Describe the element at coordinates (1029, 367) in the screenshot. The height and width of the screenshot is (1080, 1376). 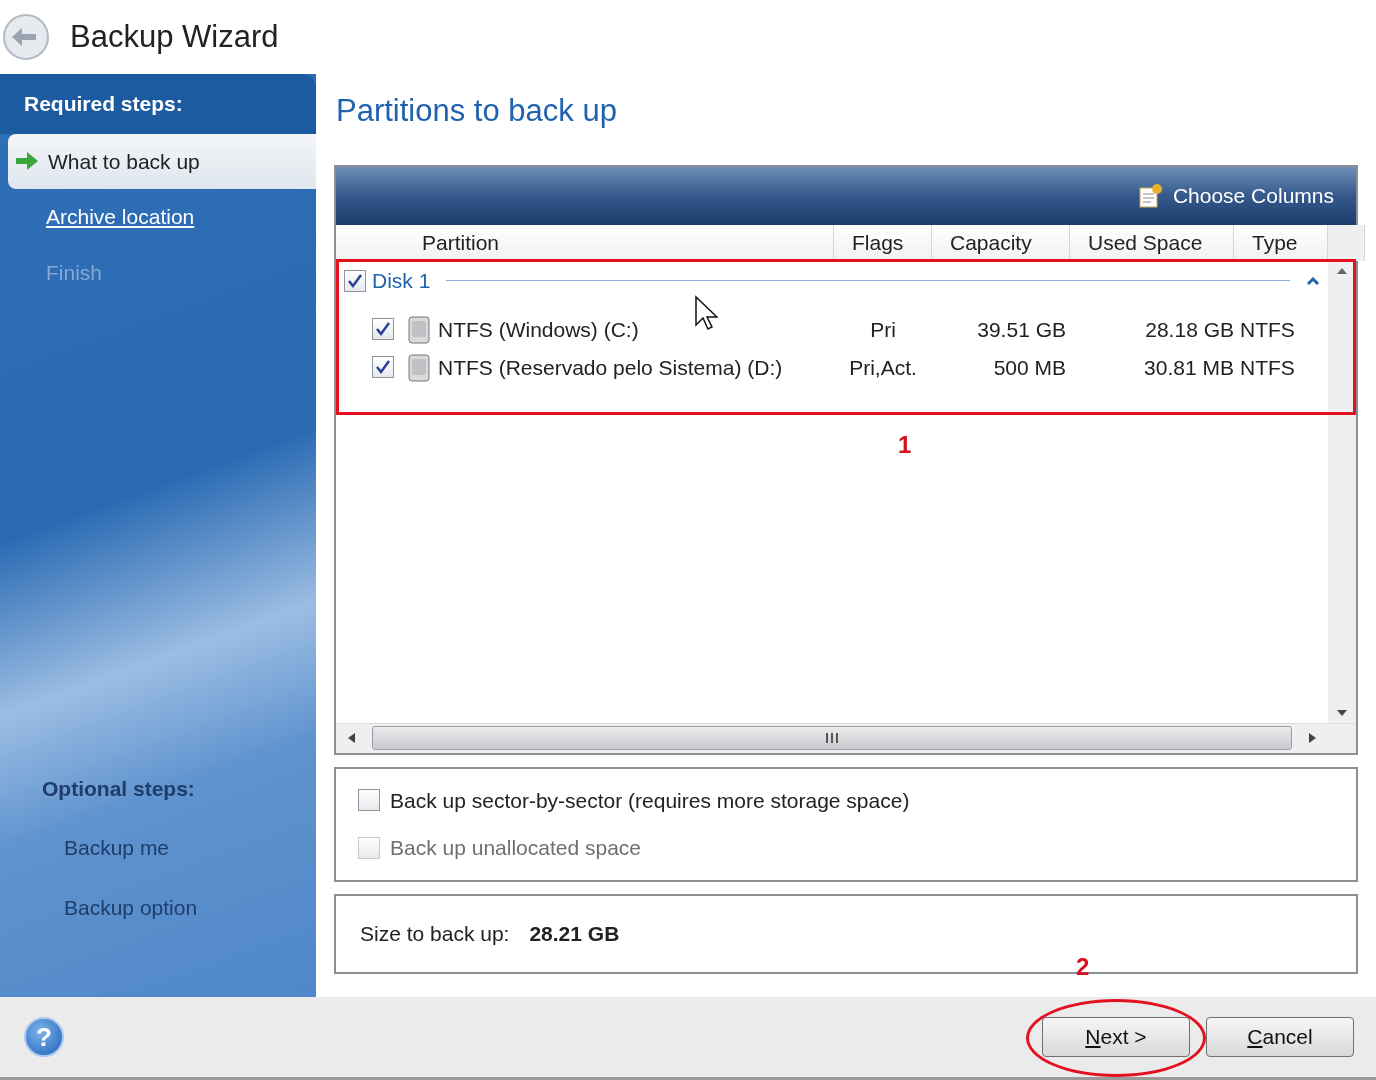
I see `table-cell-text: 500 MB` at that location.